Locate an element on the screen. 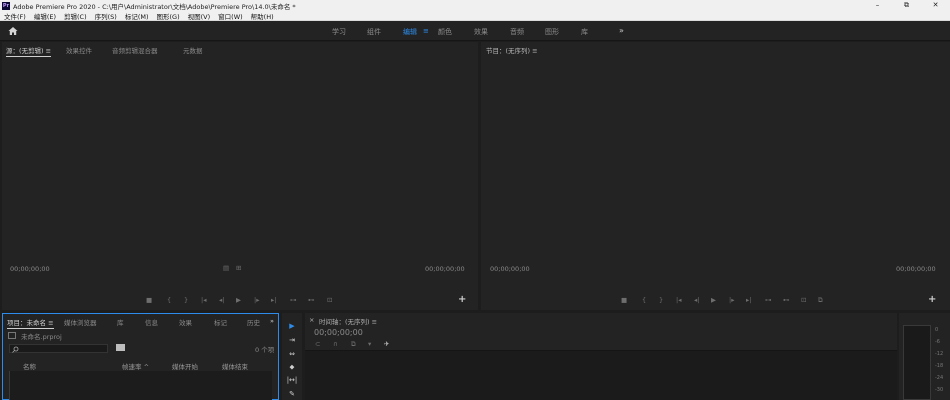  workspace-tab-audio: 音频 is located at coordinates (517, 32).